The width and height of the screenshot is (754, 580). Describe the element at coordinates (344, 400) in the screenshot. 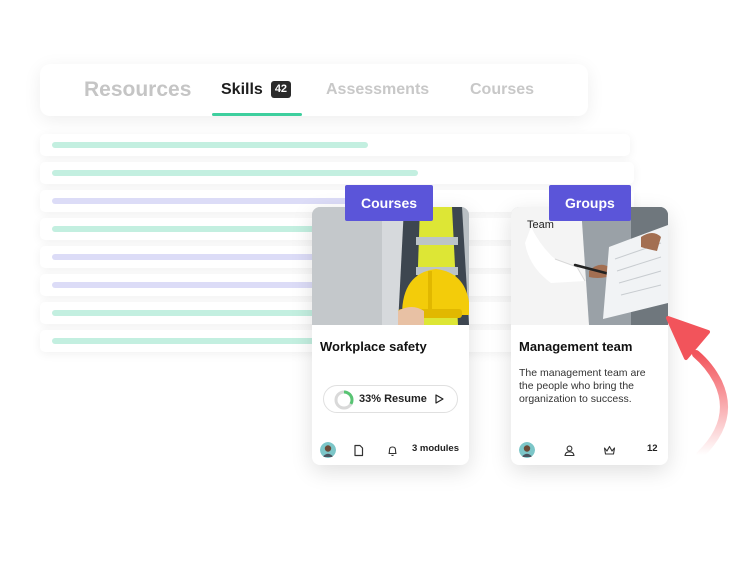

I see `progress-ring-icon` at that location.